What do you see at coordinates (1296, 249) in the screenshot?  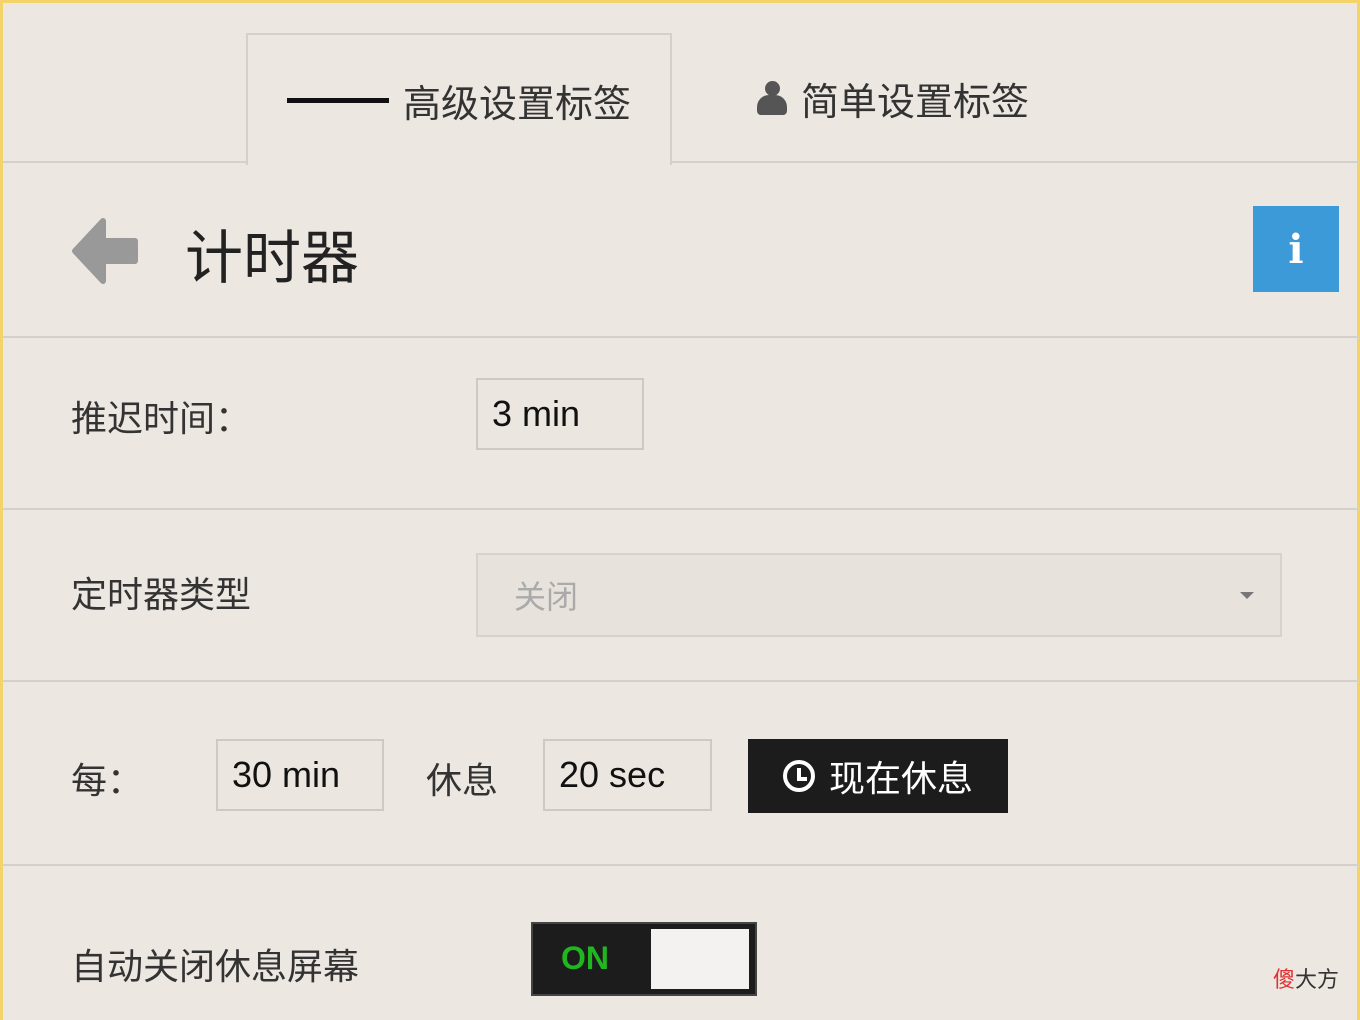 I see `info-button: i` at bounding box center [1296, 249].